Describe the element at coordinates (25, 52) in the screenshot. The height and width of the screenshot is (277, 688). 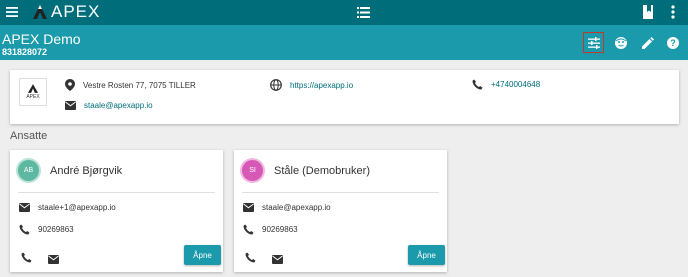
I see `org-number: 831828072` at that location.